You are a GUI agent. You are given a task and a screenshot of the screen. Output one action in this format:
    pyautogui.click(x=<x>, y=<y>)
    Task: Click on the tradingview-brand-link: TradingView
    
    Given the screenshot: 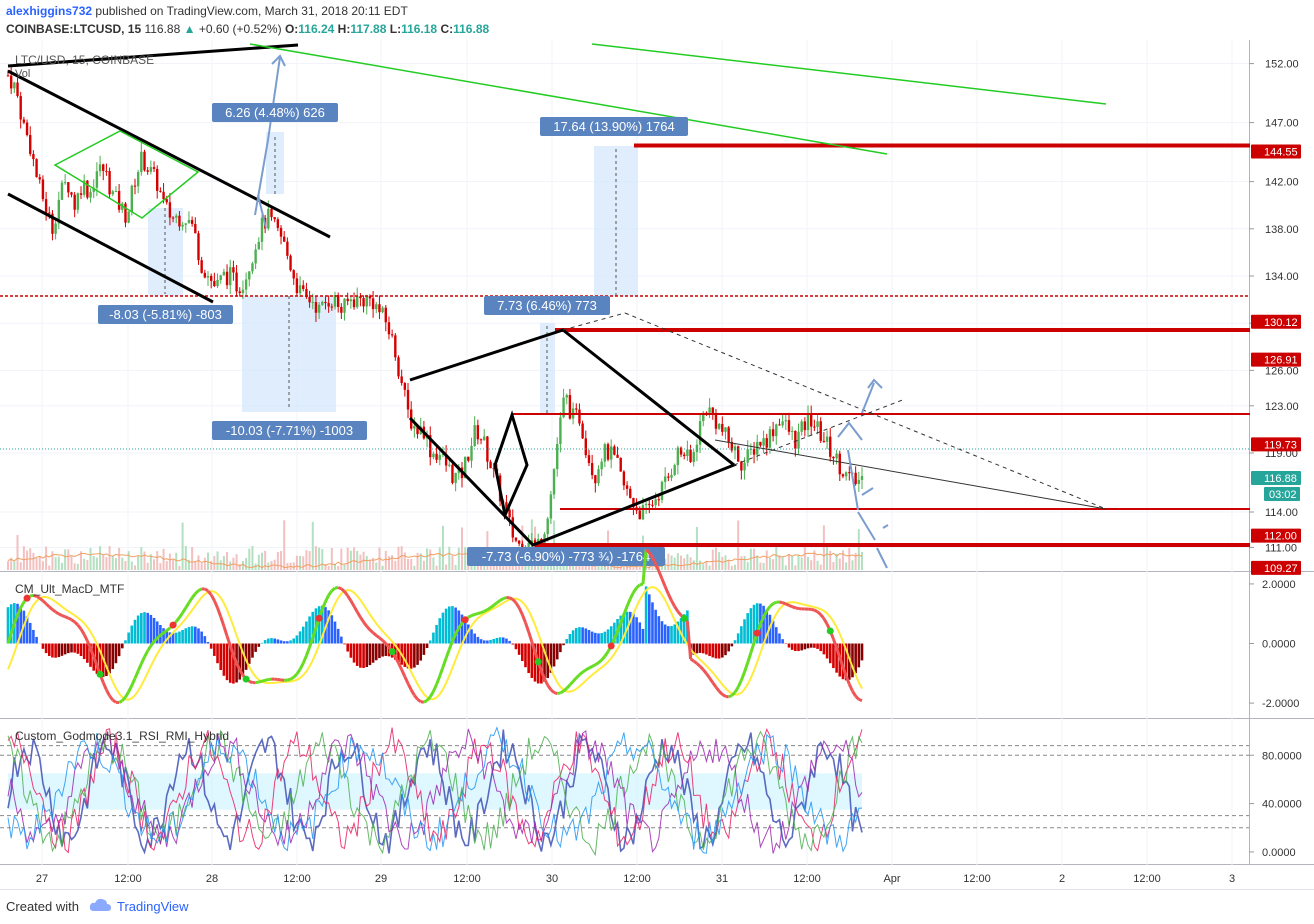 What is the action you would take?
    pyautogui.click(x=153, y=906)
    